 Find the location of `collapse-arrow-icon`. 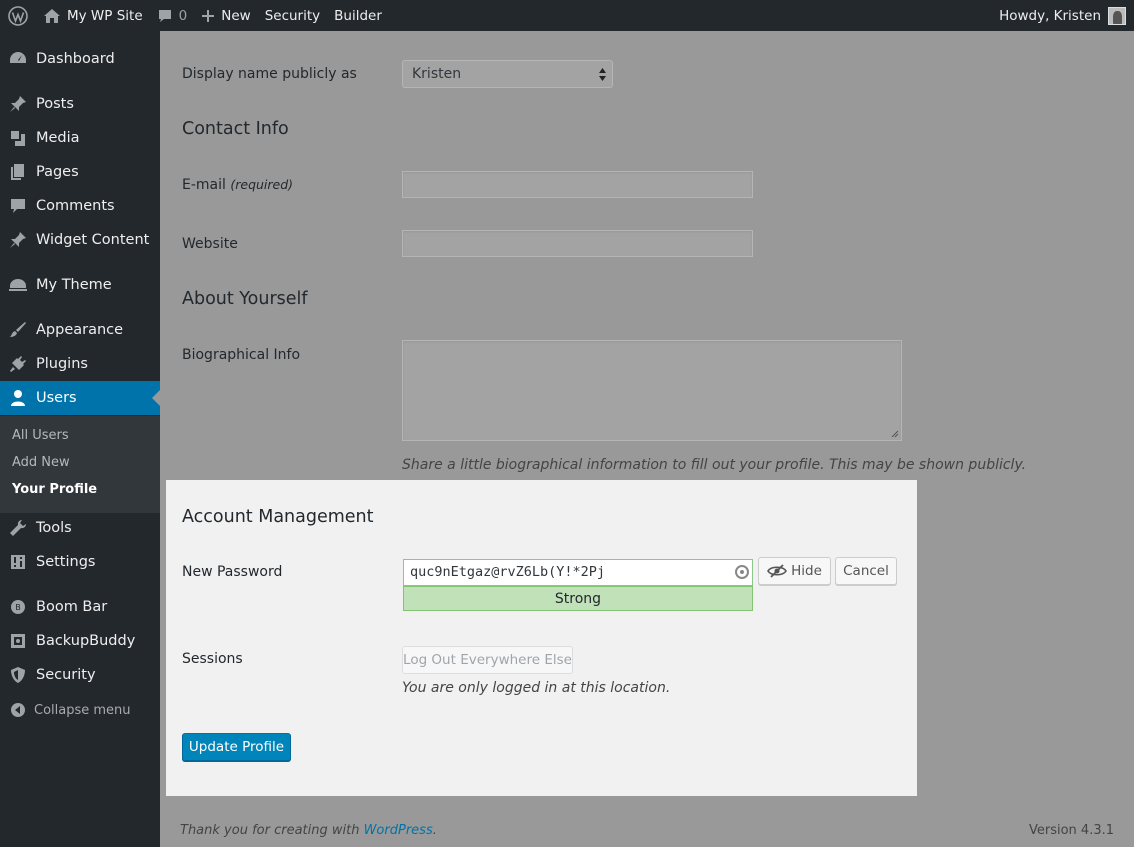

collapse-arrow-icon is located at coordinates (18, 710).